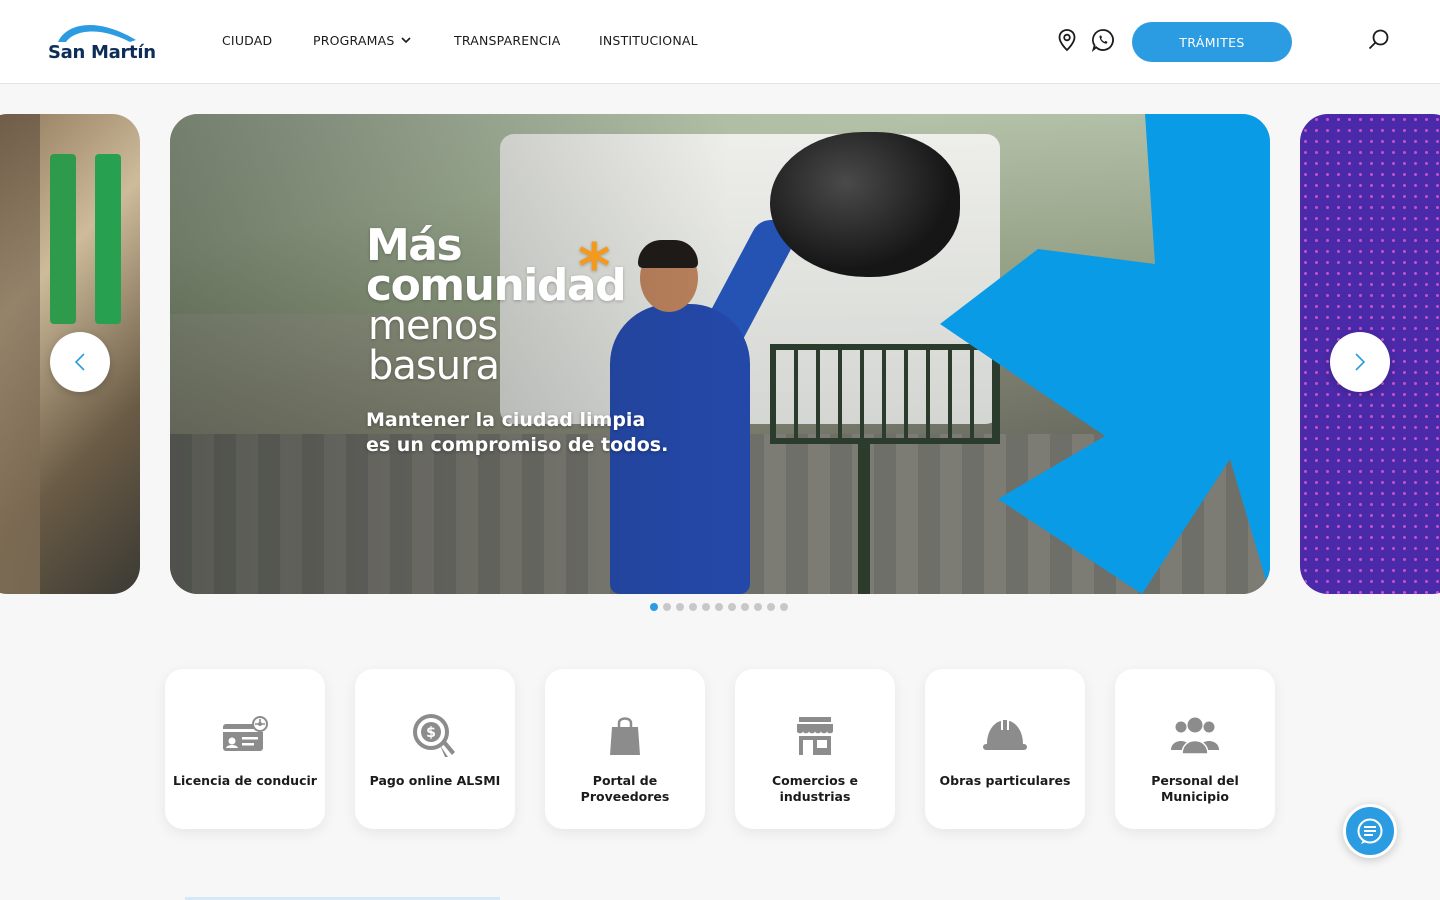  Describe the element at coordinates (354, 40) in the screenshot. I see `nav-programas-label: PROGRAMAS` at that location.